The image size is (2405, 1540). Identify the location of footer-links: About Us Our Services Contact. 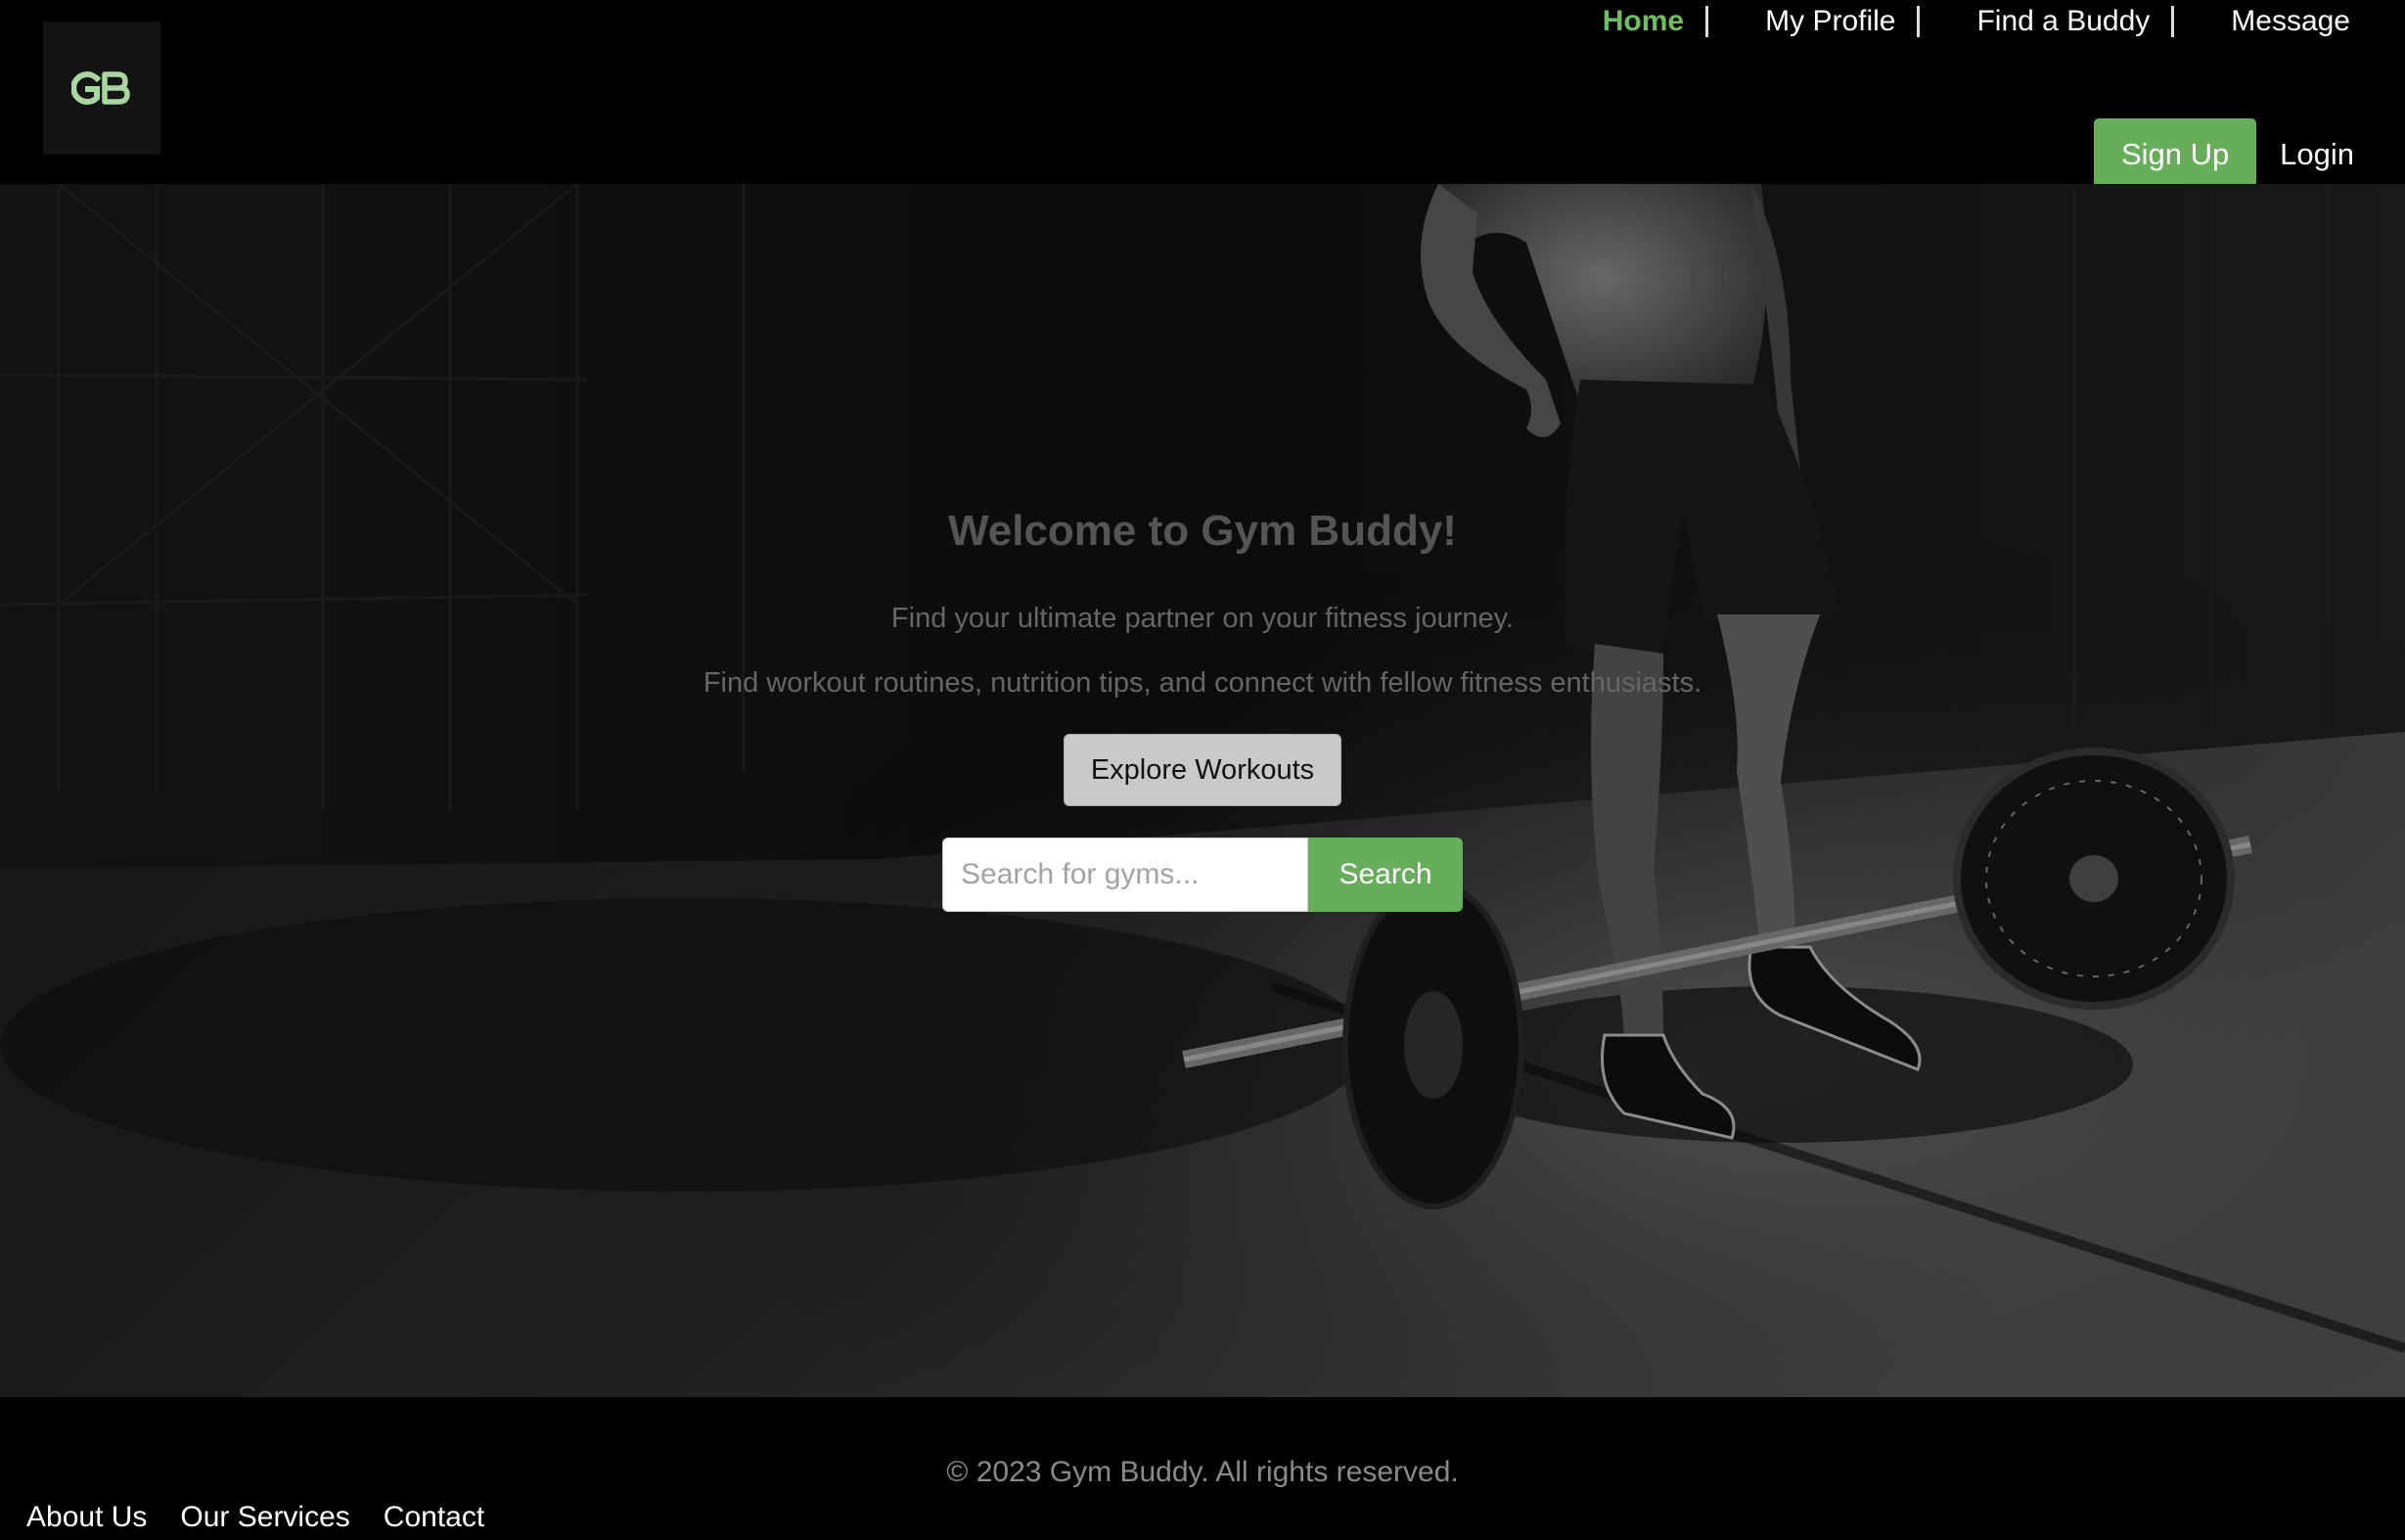
(272, 1518).